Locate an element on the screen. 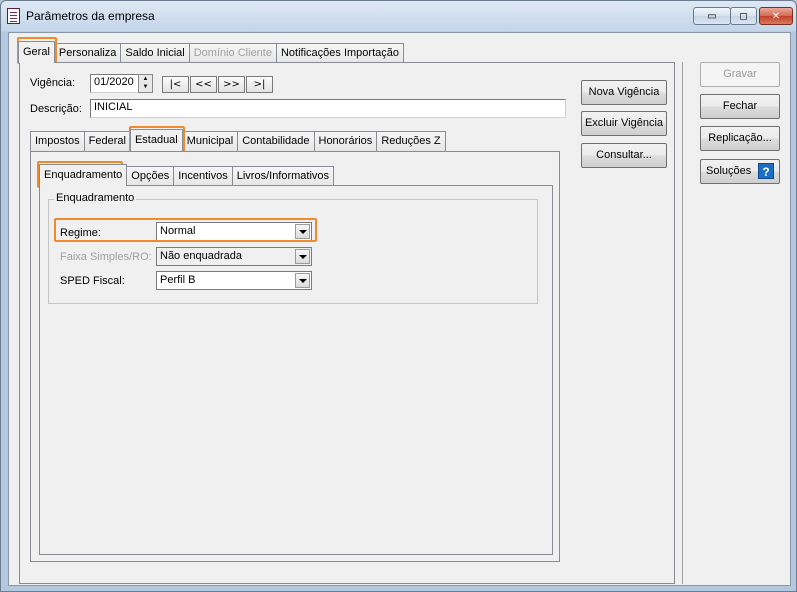 Image resolution: width=797 pixels, height=592 pixels. help-icon: ? is located at coordinates (766, 171).